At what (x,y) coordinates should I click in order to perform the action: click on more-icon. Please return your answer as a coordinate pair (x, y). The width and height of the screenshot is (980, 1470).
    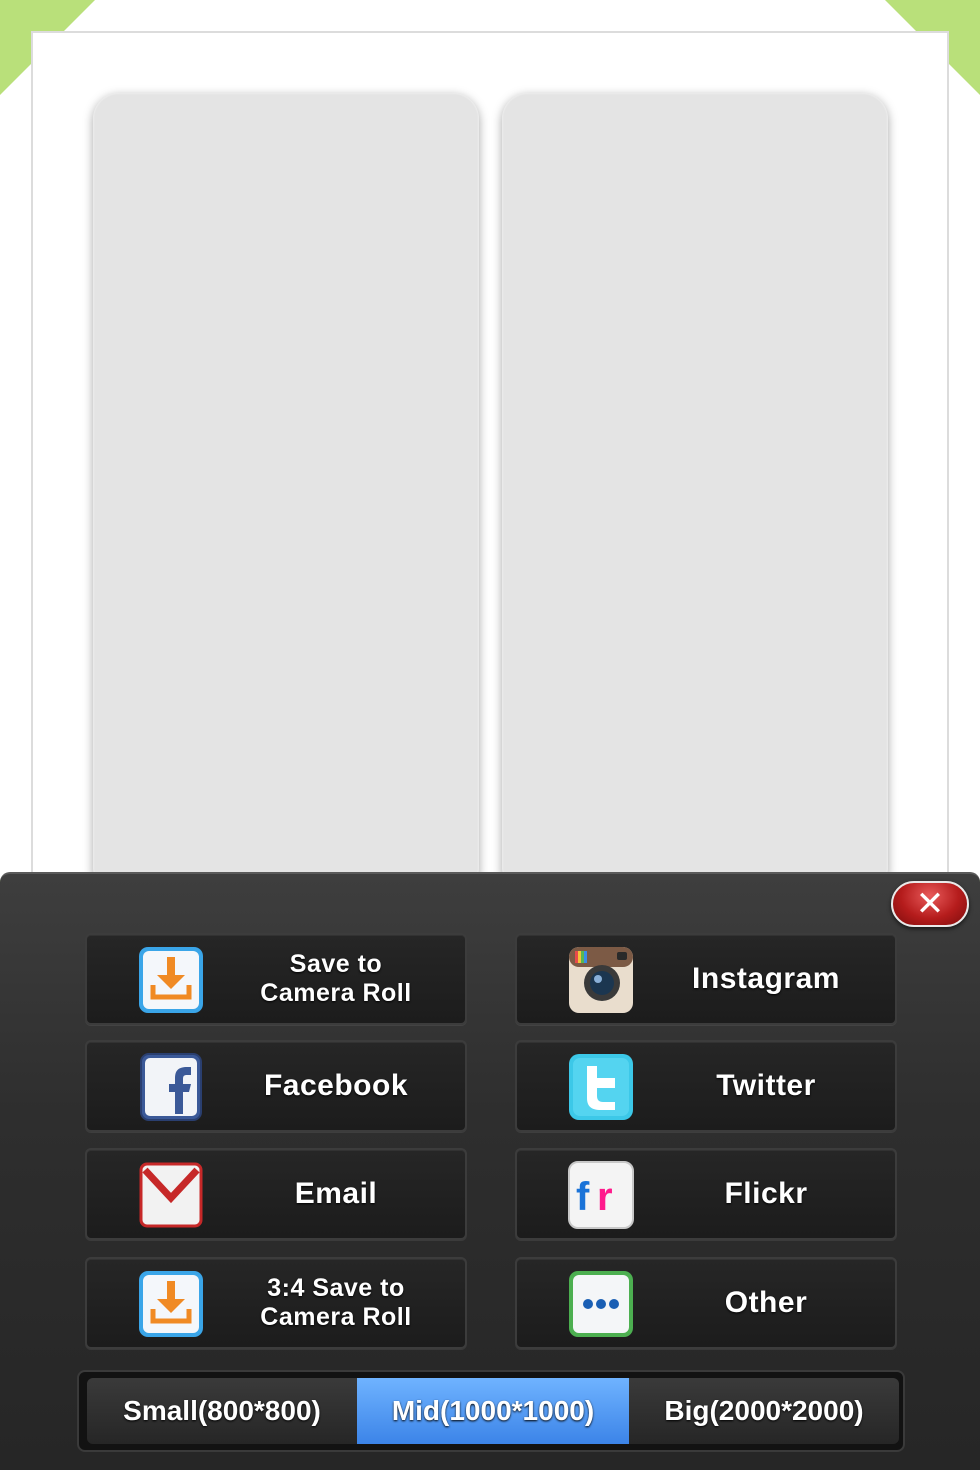
    Looking at the image, I should click on (601, 1304).